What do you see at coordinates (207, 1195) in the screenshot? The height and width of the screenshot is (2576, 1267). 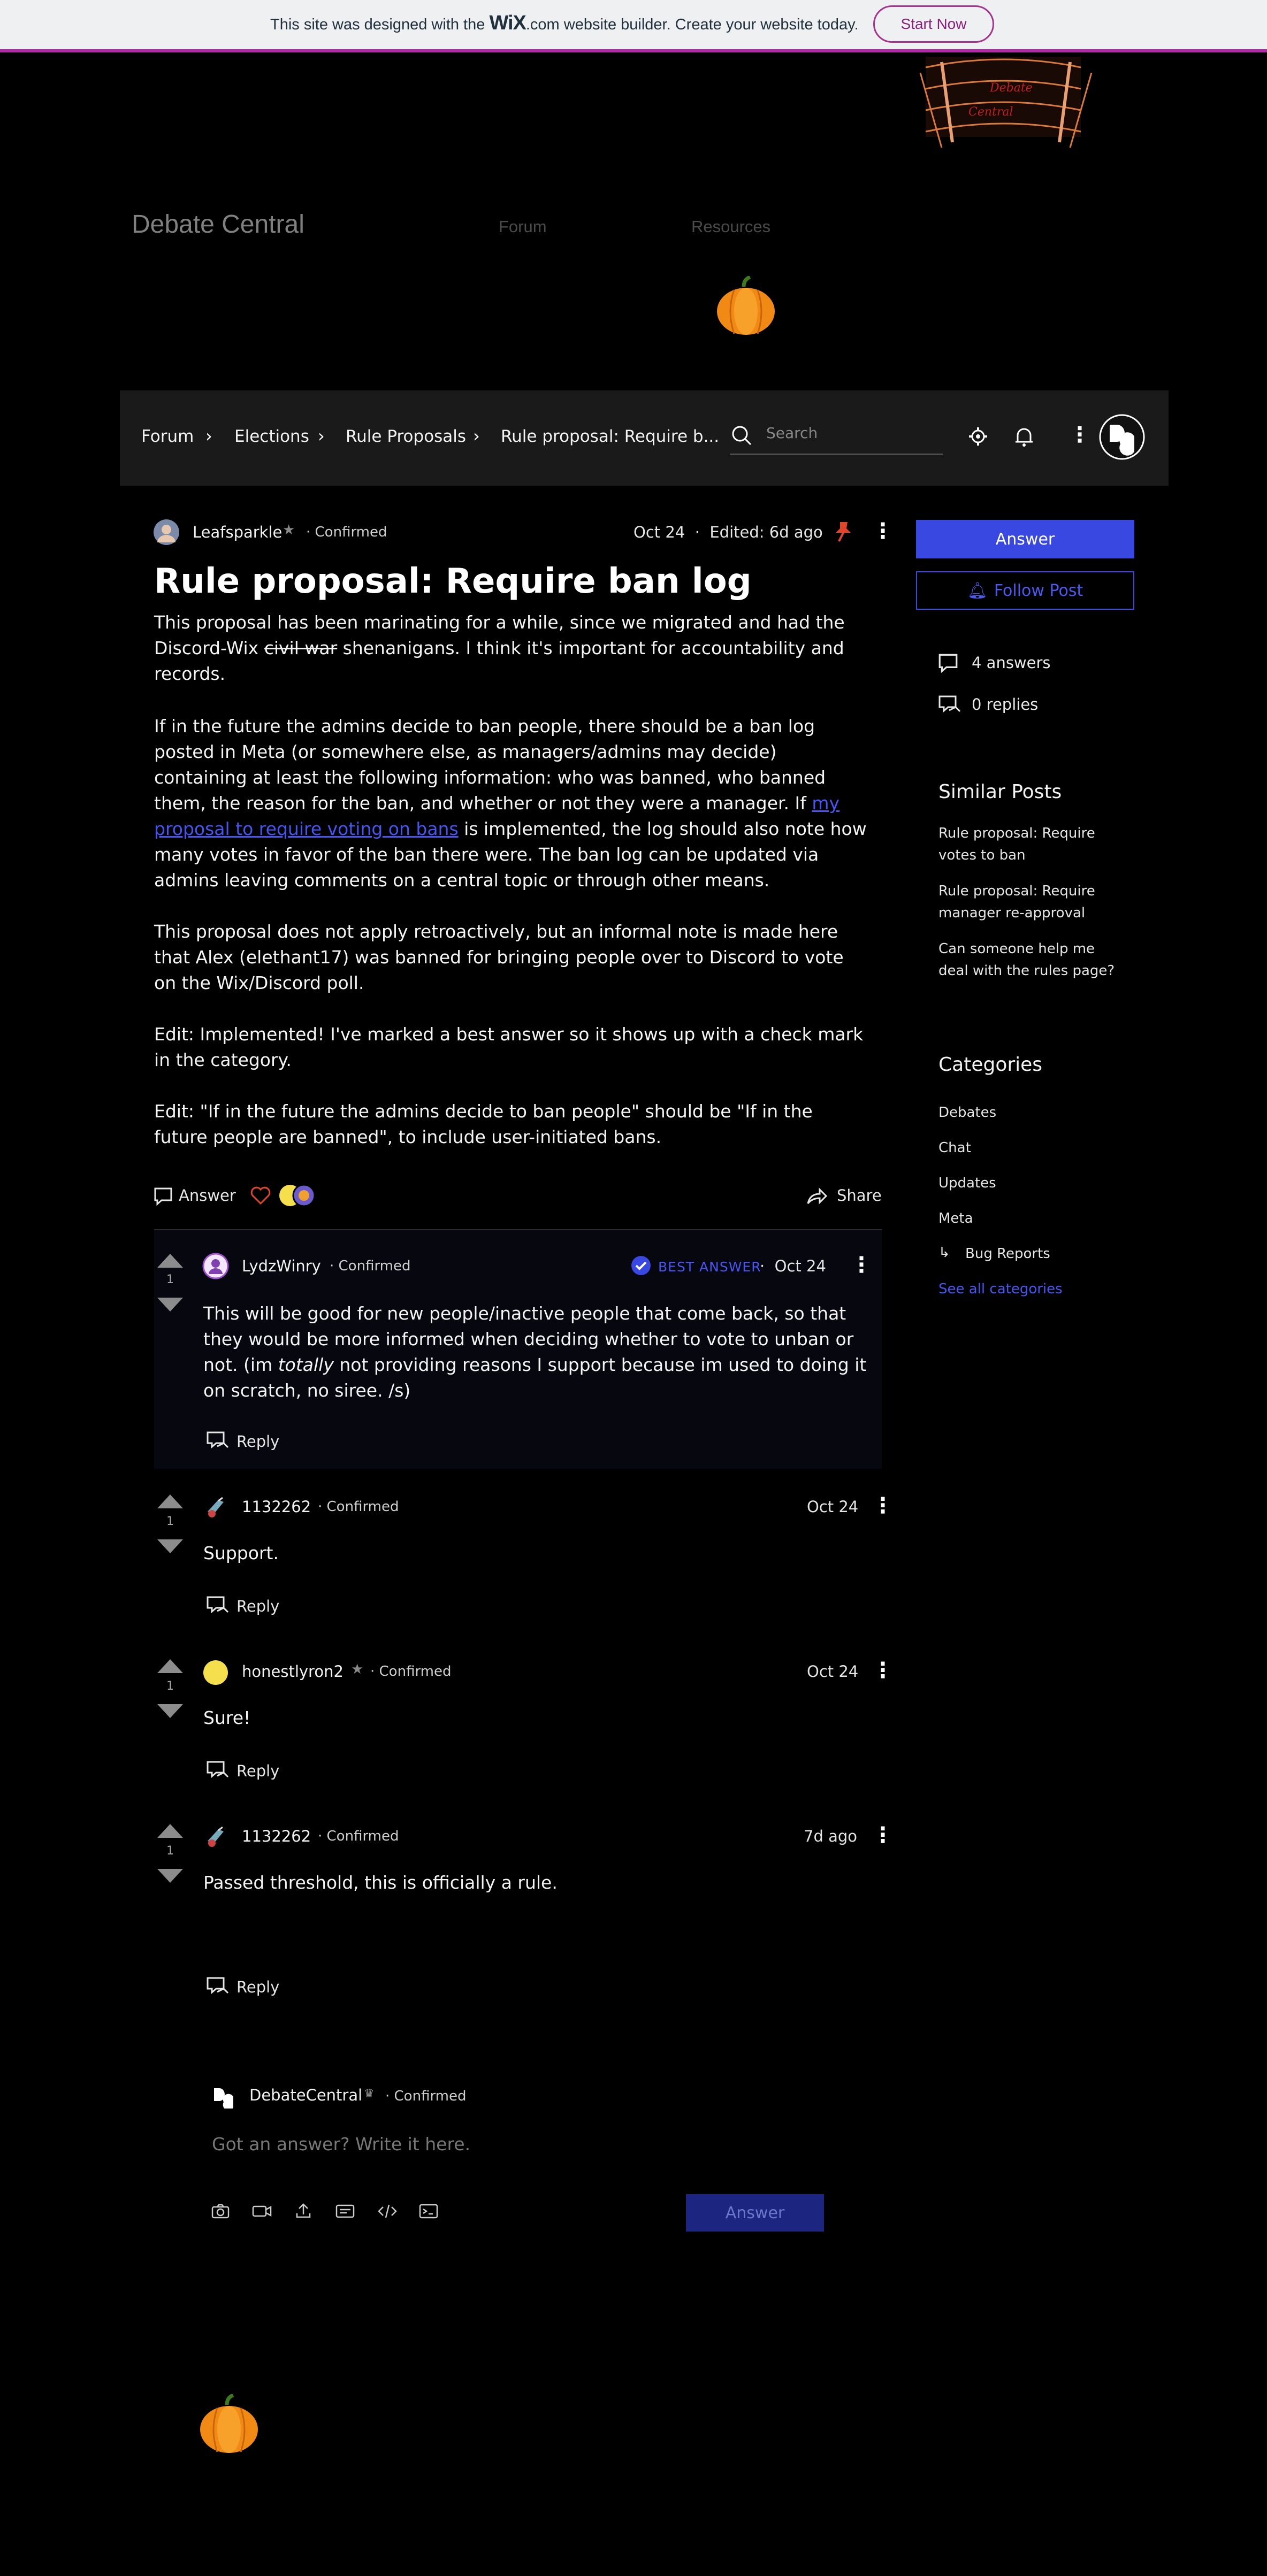 I see `post-answer-link: Answer` at bounding box center [207, 1195].